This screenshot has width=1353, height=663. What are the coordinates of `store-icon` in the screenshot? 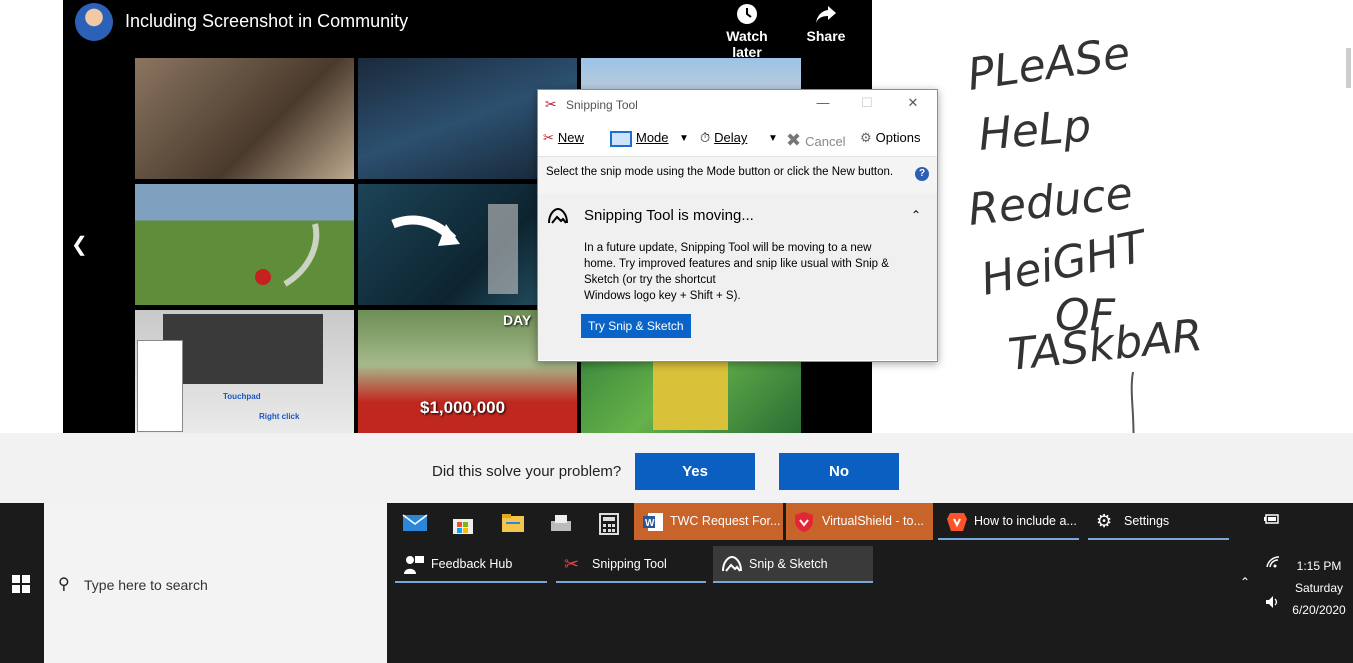 It's located at (463, 527).